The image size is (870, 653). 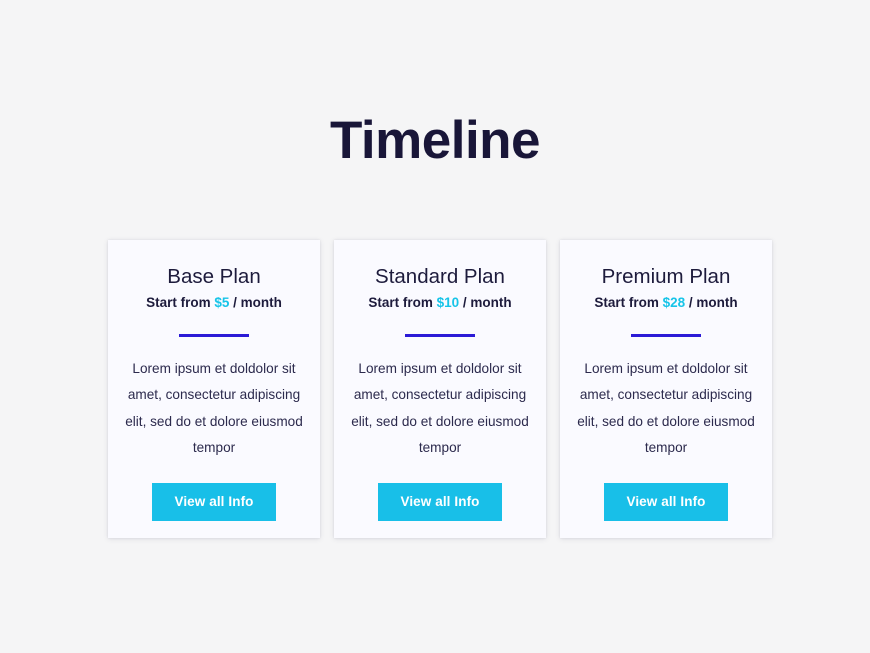 I want to click on plan-name: Premium Plan, so click(x=666, y=276).